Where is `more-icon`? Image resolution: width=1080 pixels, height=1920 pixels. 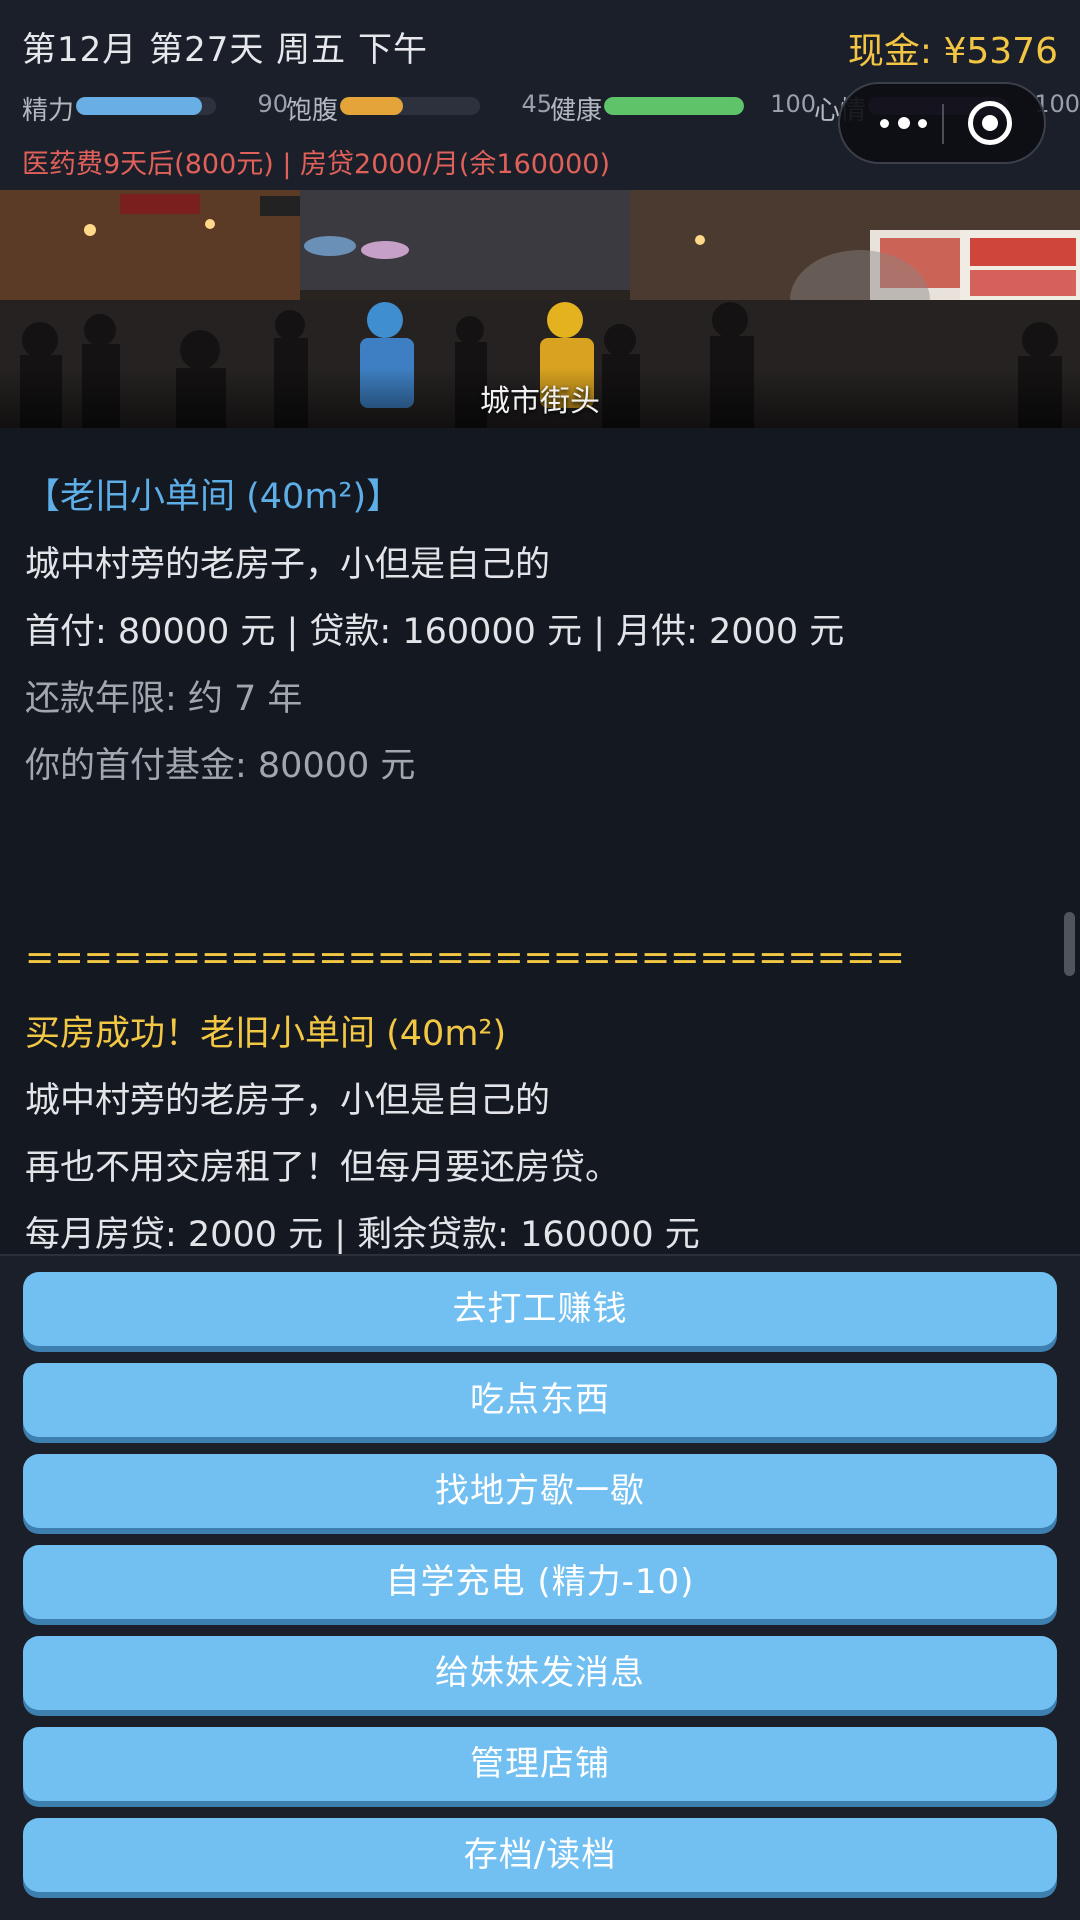
more-icon is located at coordinates (903, 123).